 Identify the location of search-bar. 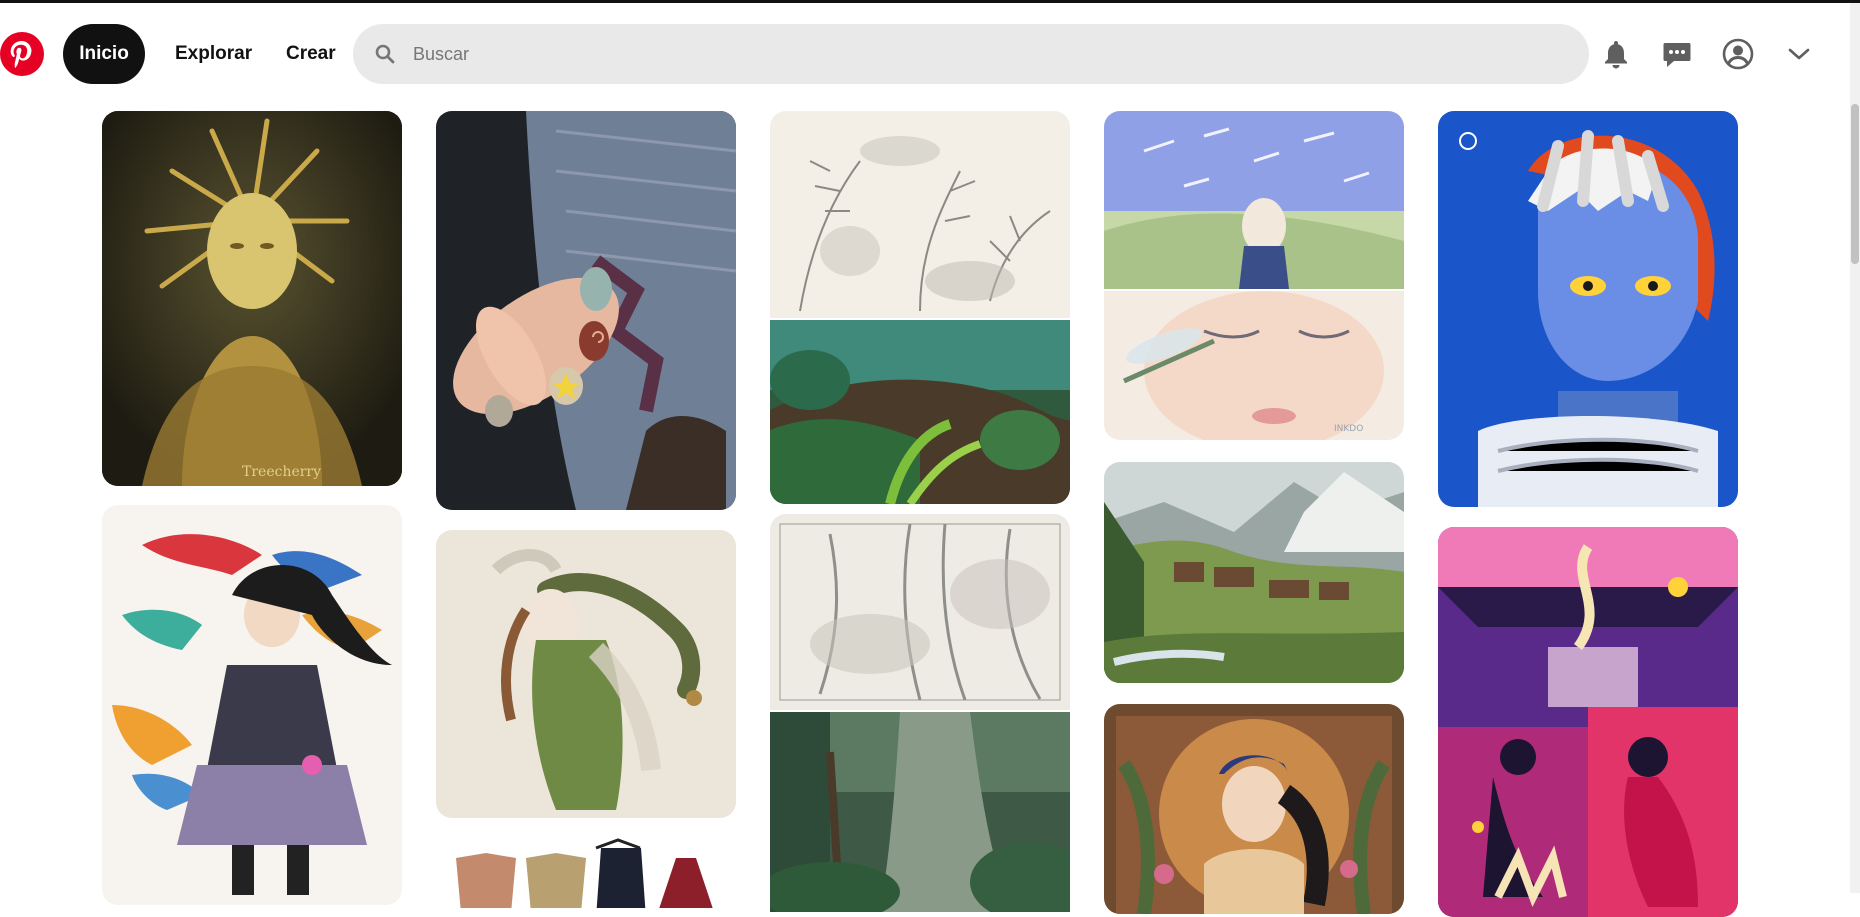
(971, 54).